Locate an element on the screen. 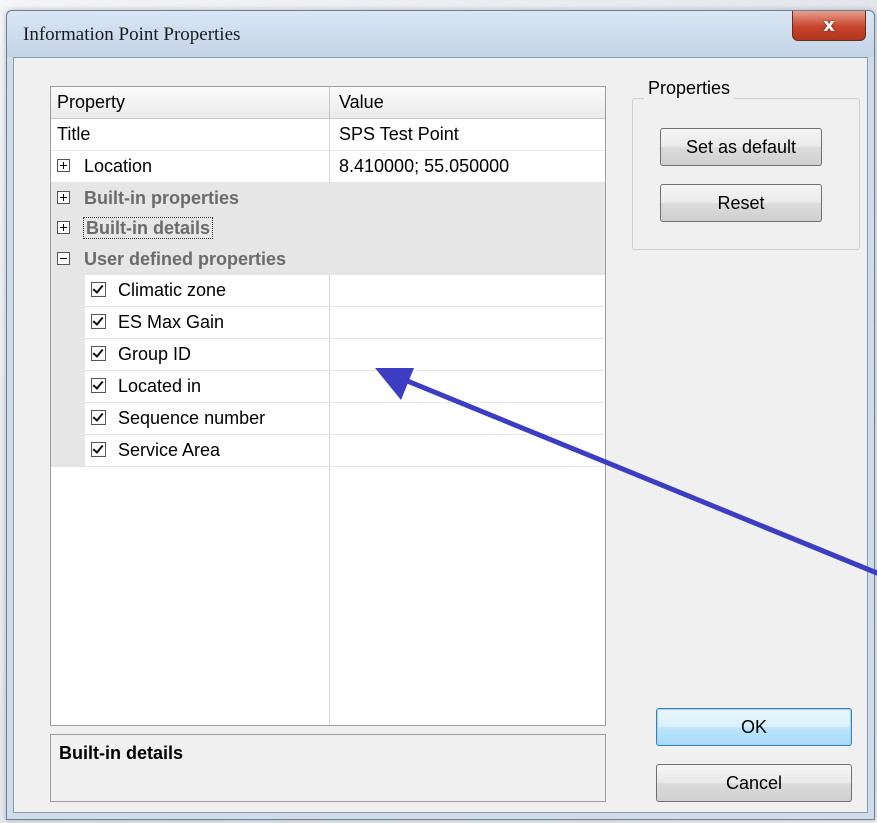 The image size is (877, 823). category-label-cell: User defined properties is located at coordinates (192, 259).